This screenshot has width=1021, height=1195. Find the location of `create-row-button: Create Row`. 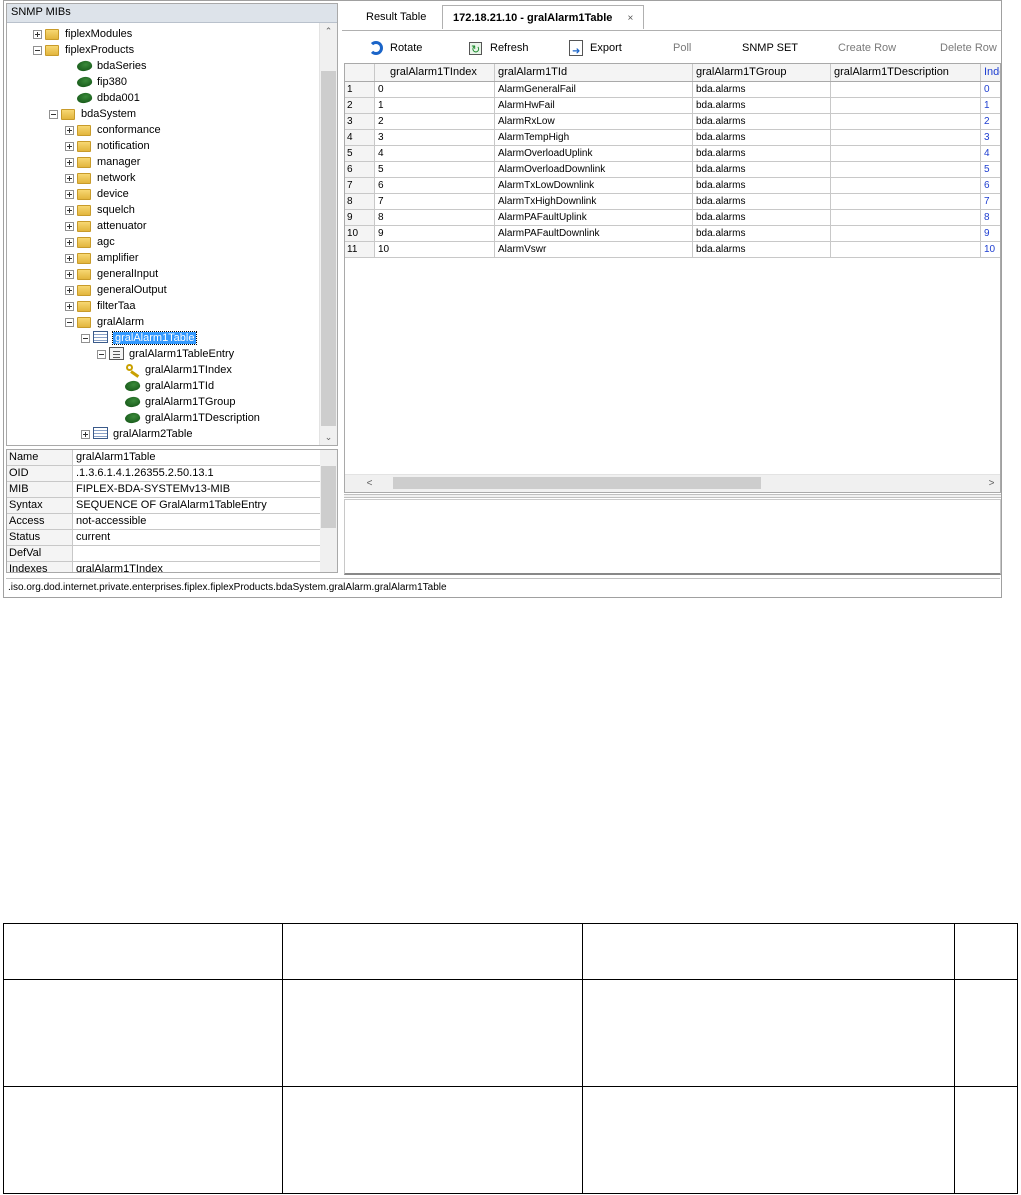

create-row-button: Create Row is located at coordinates (867, 48).